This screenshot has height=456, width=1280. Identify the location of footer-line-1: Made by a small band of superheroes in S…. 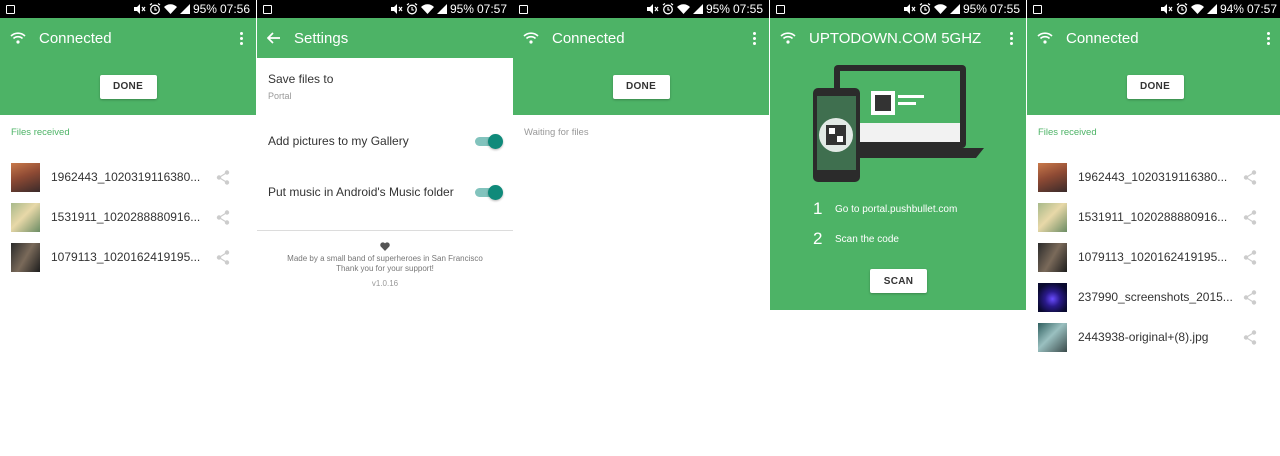
(385, 258).